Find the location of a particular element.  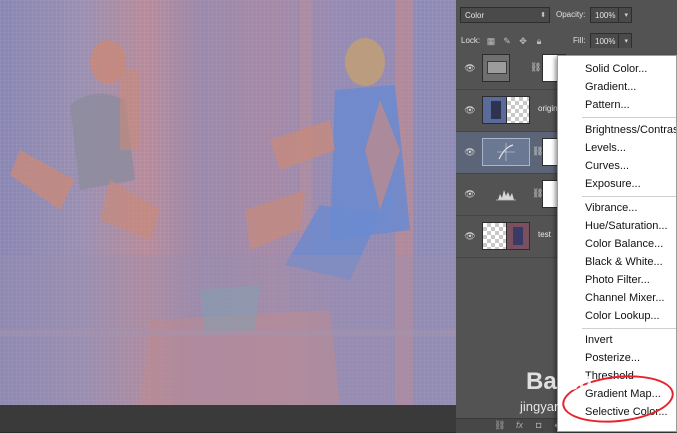

levels-adjustment-icon is located at coordinates (506, 194).